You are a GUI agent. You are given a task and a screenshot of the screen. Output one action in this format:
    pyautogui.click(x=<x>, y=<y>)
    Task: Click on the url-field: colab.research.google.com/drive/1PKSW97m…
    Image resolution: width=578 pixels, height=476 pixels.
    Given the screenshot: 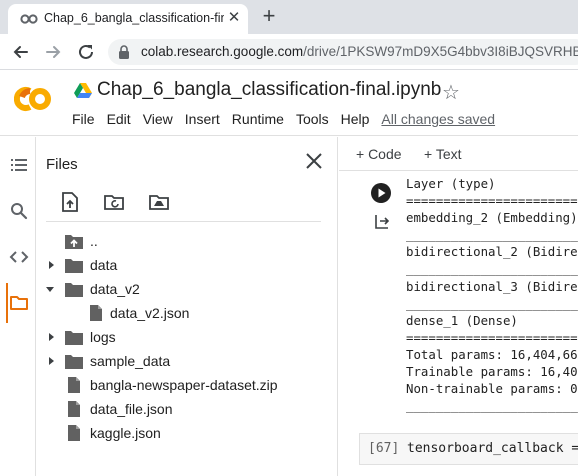 What is the action you would take?
    pyautogui.click(x=343, y=52)
    